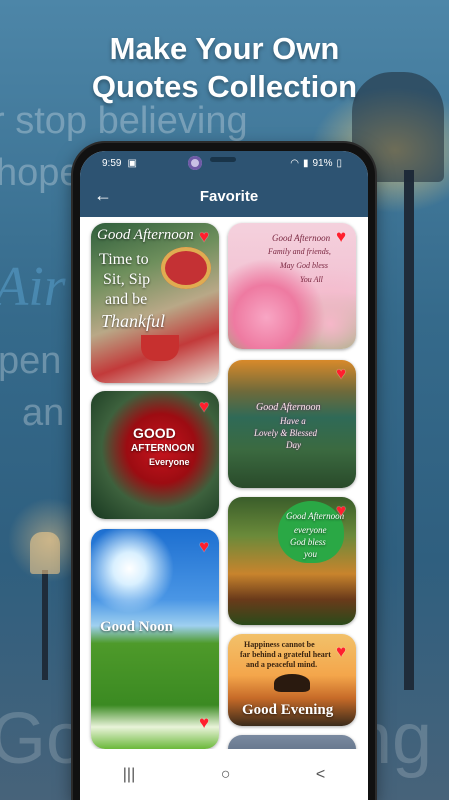 This screenshot has height=800, width=449. Describe the element at coordinates (154, 433) in the screenshot. I see `card-text: GOOD` at that location.